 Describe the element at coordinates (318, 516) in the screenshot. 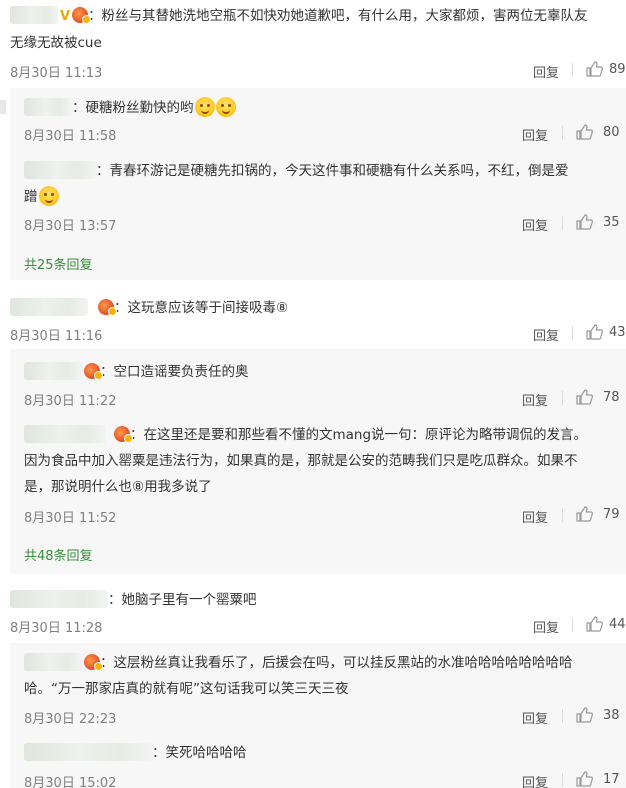

I see `reply-meta: 8月30日 11:52 回复 79` at that location.